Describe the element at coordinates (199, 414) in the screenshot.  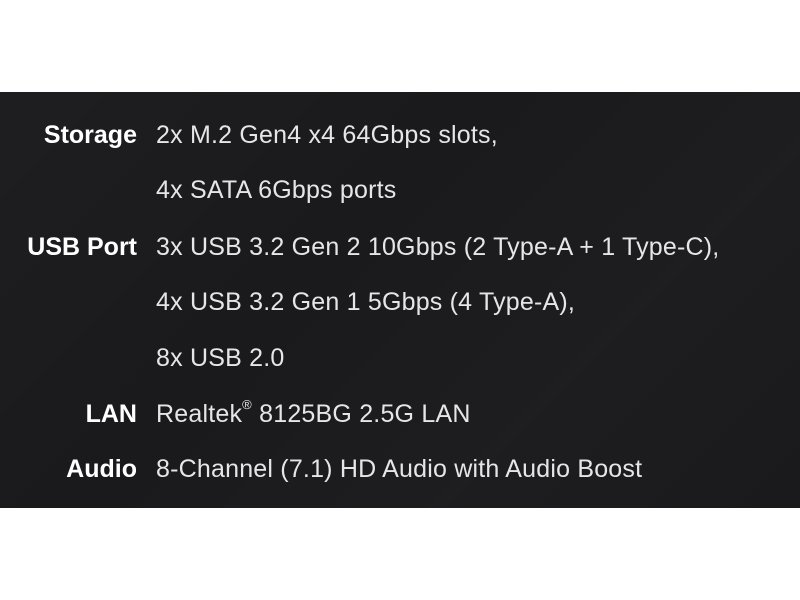
I see `lan-brand: Realtek` at that location.